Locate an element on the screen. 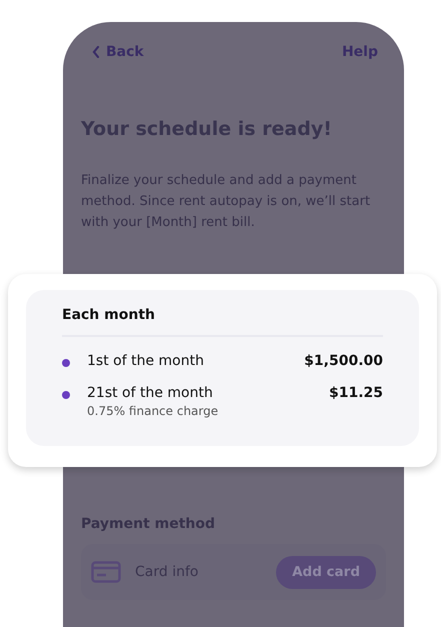  payment-amount: $11.25 is located at coordinates (355, 393).